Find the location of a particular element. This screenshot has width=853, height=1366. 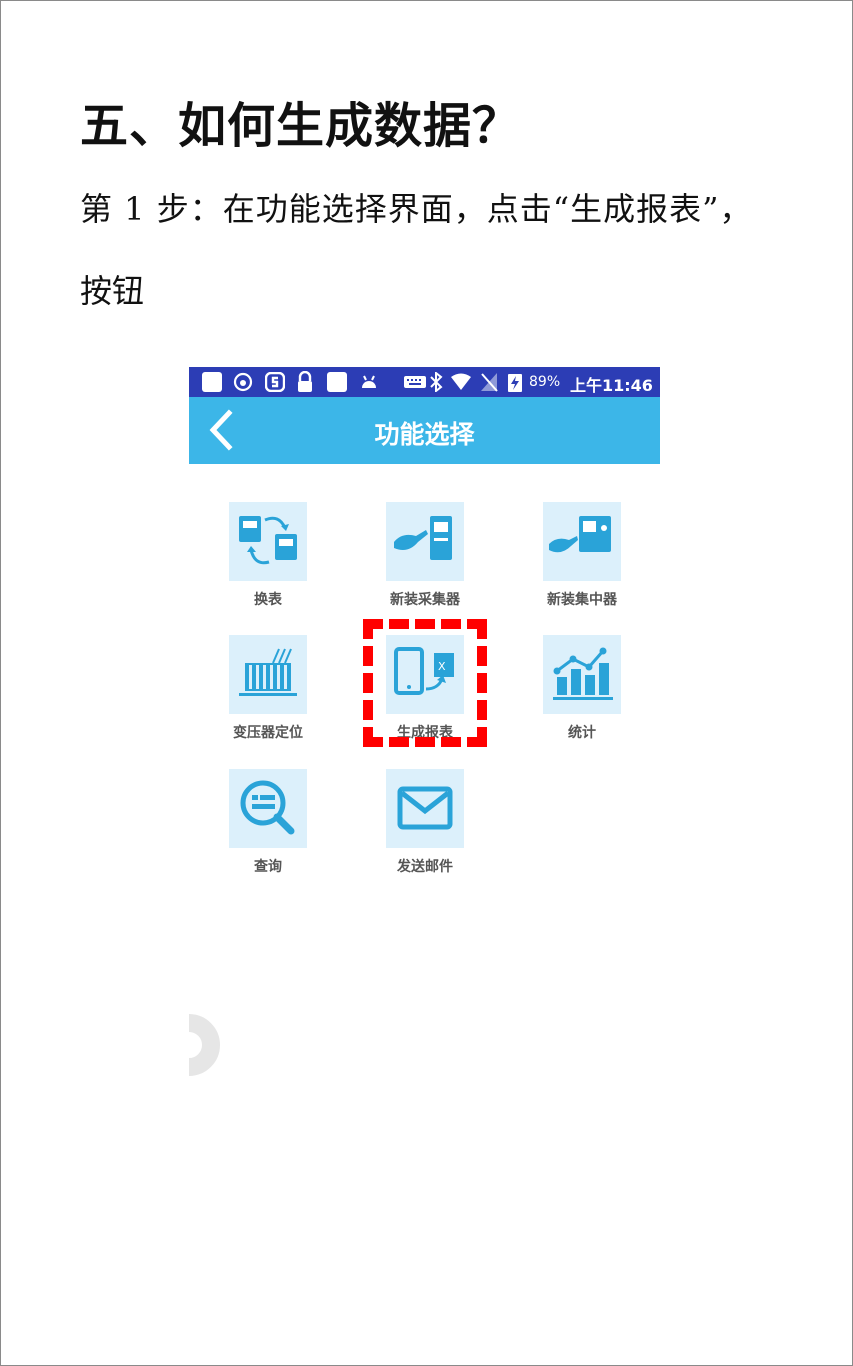

loading-spinner-icon is located at coordinates (204, 1045).